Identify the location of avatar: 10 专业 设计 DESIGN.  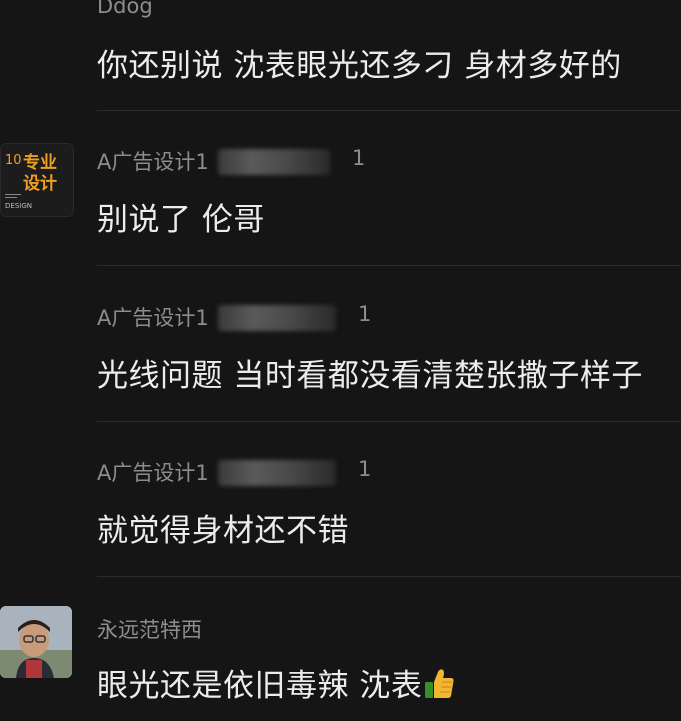
(37, 180).